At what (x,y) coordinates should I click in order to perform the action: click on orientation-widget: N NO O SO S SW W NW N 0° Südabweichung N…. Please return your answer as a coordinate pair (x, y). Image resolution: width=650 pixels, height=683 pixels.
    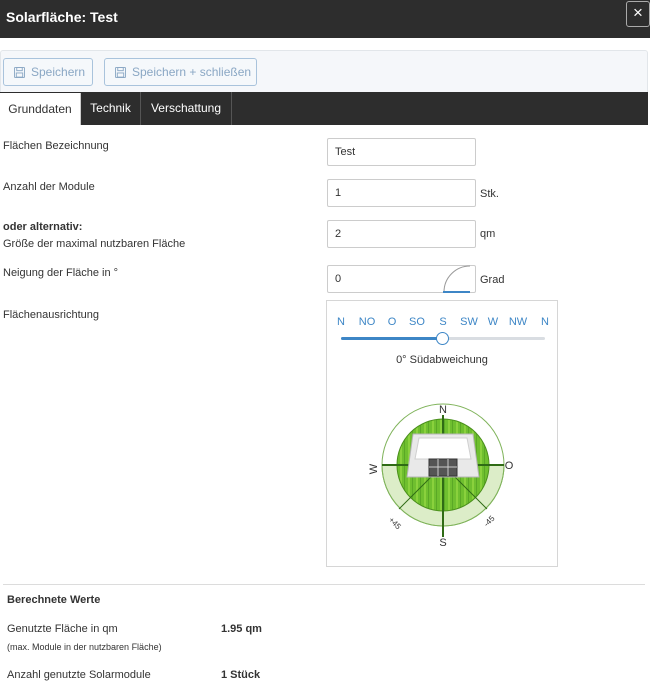
    Looking at the image, I should click on (442, 433).